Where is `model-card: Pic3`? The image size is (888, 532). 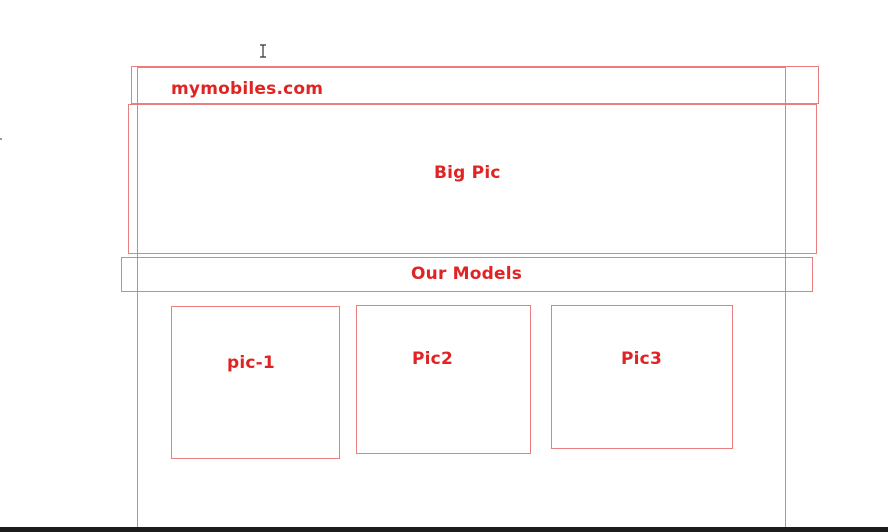 model-card: Pic3 is located at coordinates (642, 377).